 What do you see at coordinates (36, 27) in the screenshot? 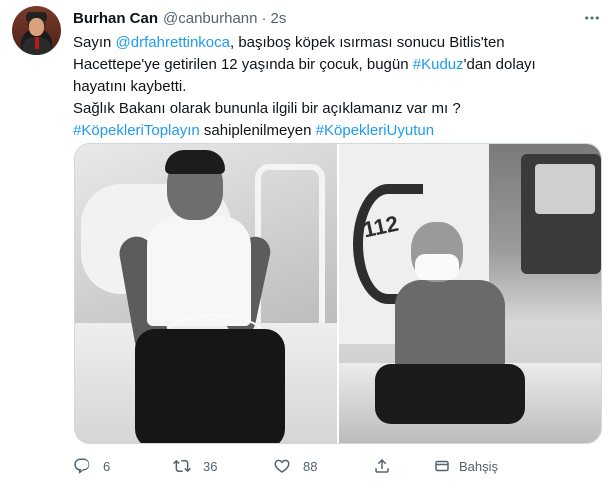
I see `avatar-face` at bounding box center [36, 27].